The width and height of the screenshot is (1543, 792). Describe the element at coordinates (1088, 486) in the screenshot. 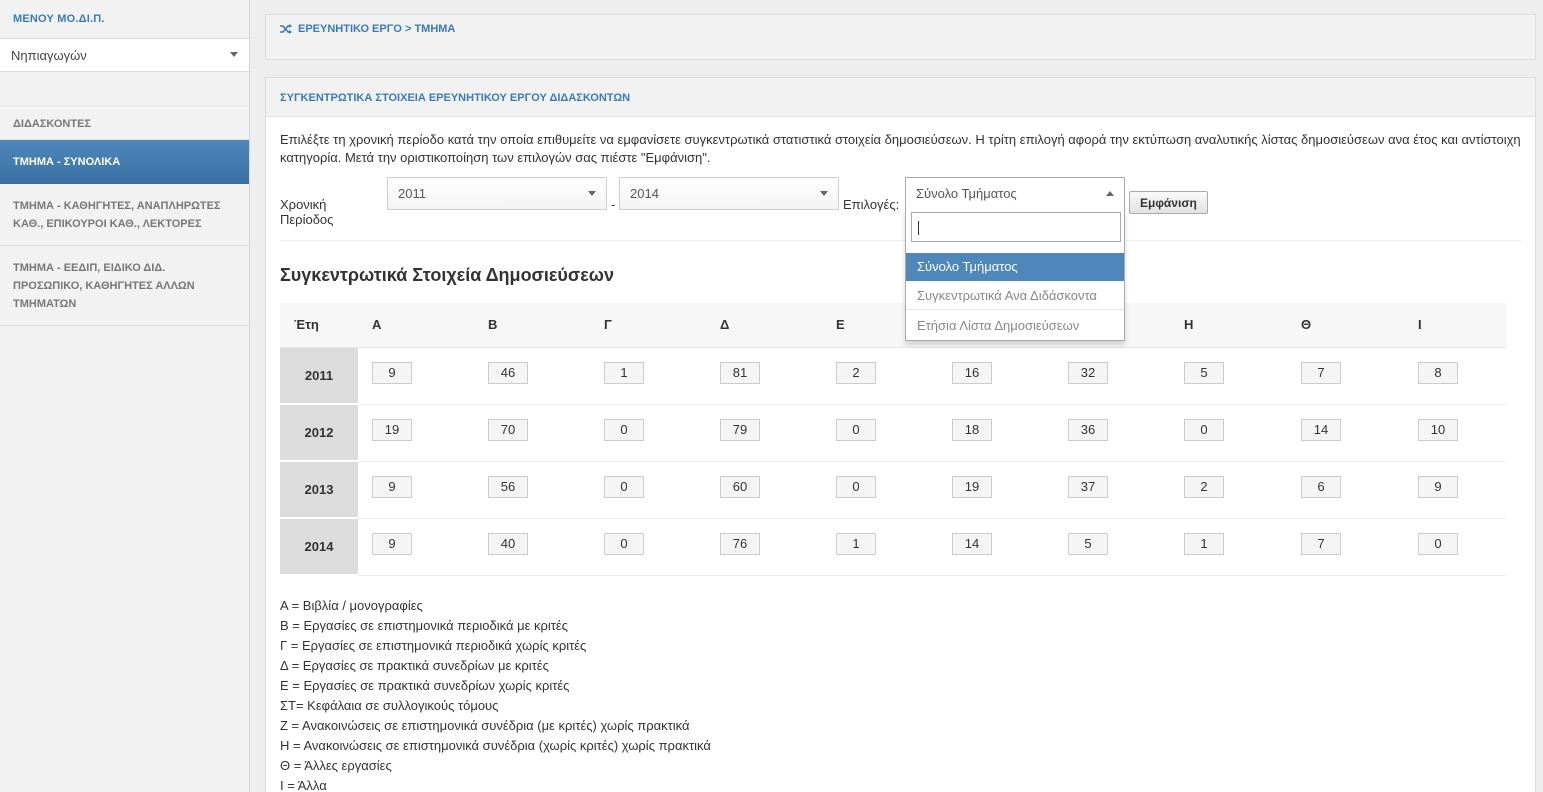

I see `value-cell: 37` at that location.